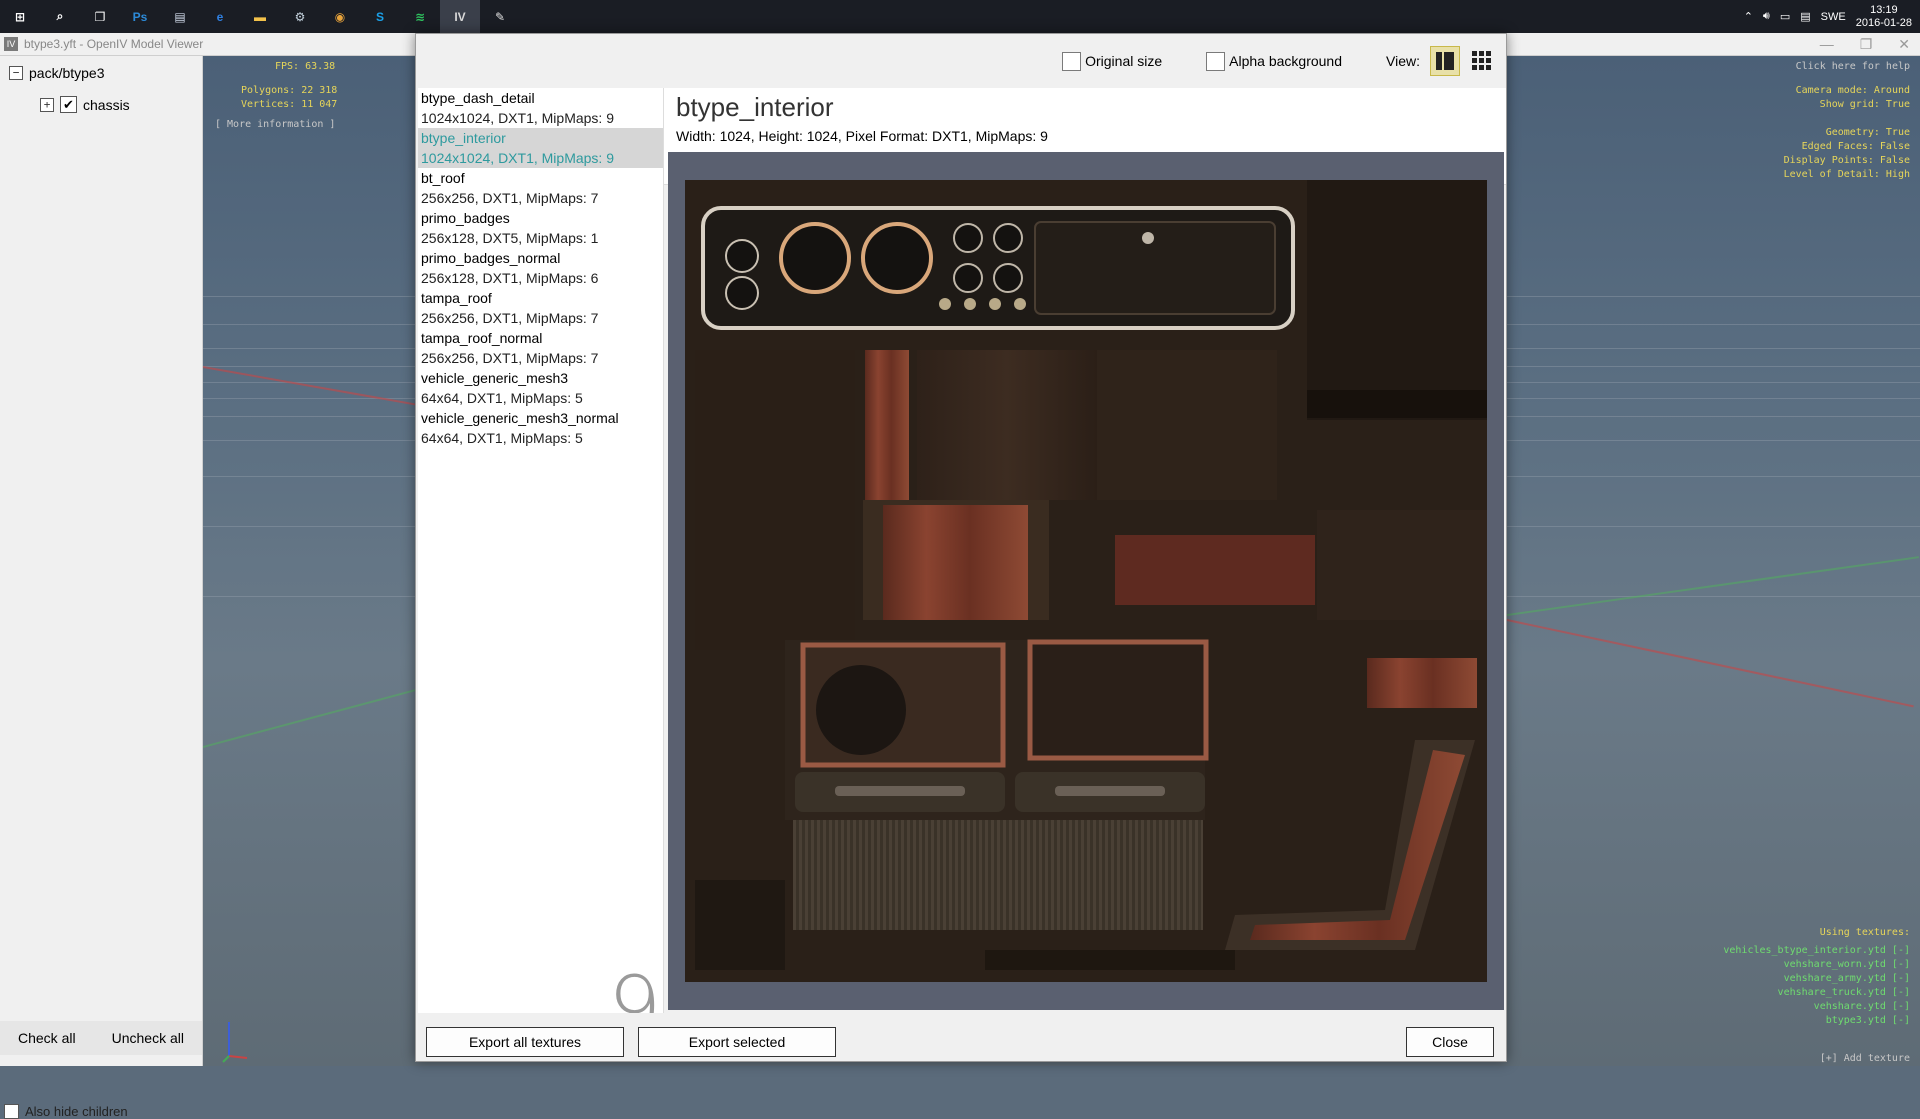  Describe the element at coordinates (1216, 61) in the screenshot. I see `alpha-background-checkbox` at that location.